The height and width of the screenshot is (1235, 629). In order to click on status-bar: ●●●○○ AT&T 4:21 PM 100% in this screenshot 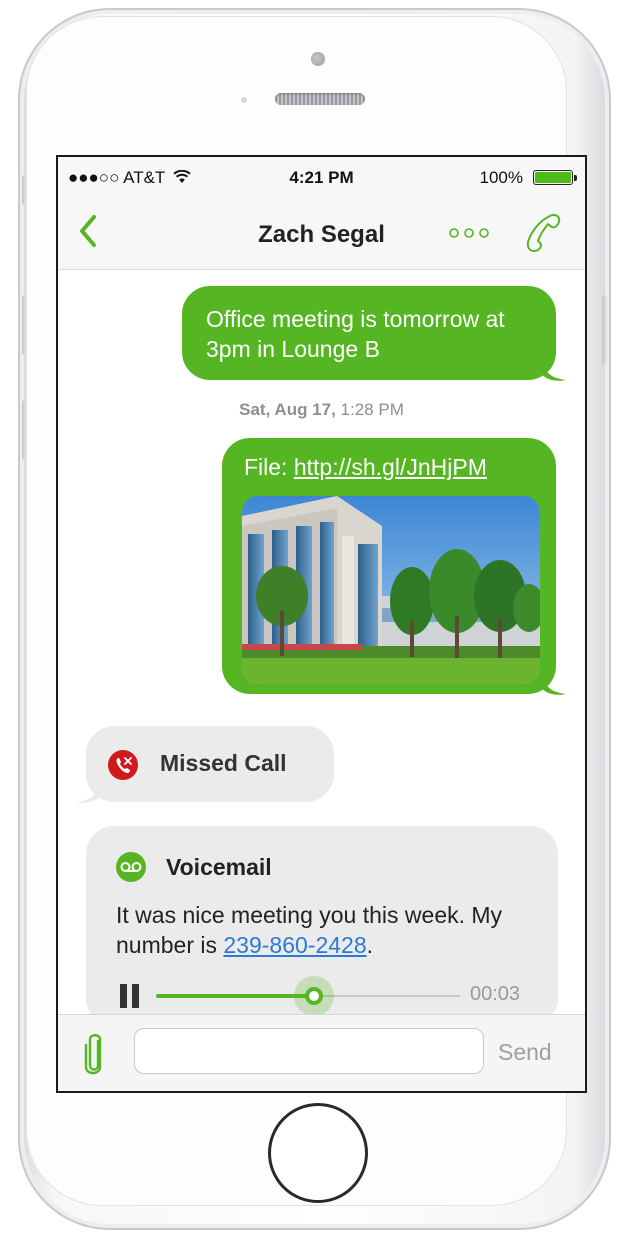, I will do `click(321, 177)`.